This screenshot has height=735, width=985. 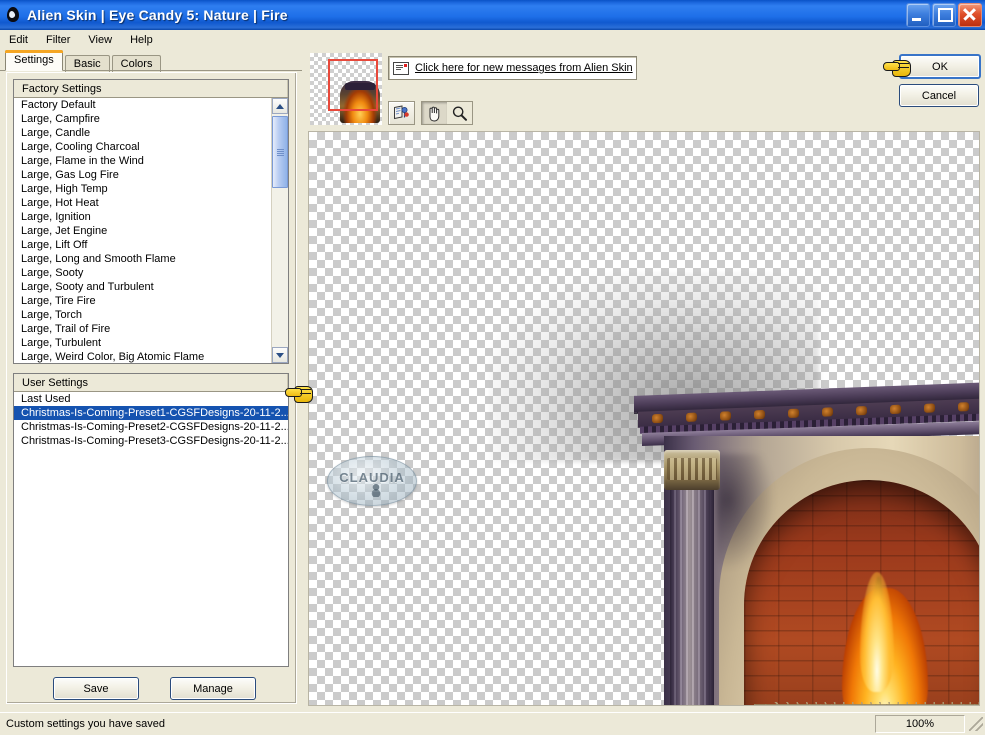 What do you see at coordinates (918, 15) in the screenshot?
I see `minimize-button` at bounding box center [918, 15].